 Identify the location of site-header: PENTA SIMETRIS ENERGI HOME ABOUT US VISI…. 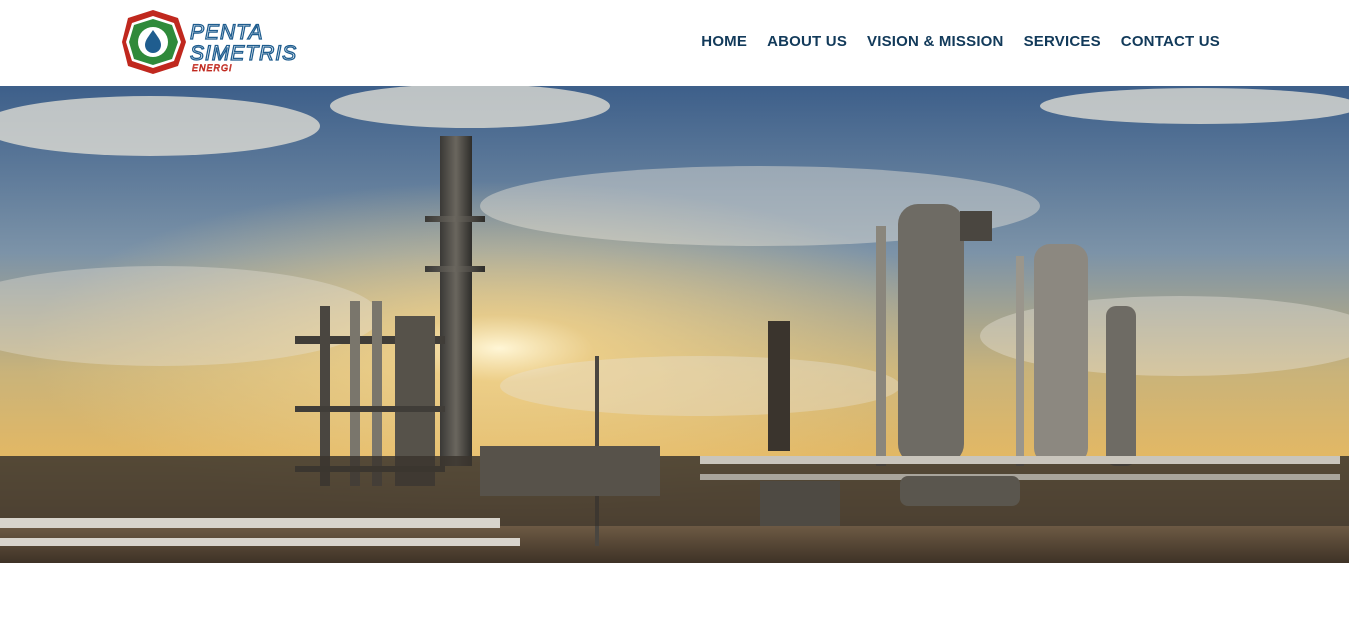
(674, 43).